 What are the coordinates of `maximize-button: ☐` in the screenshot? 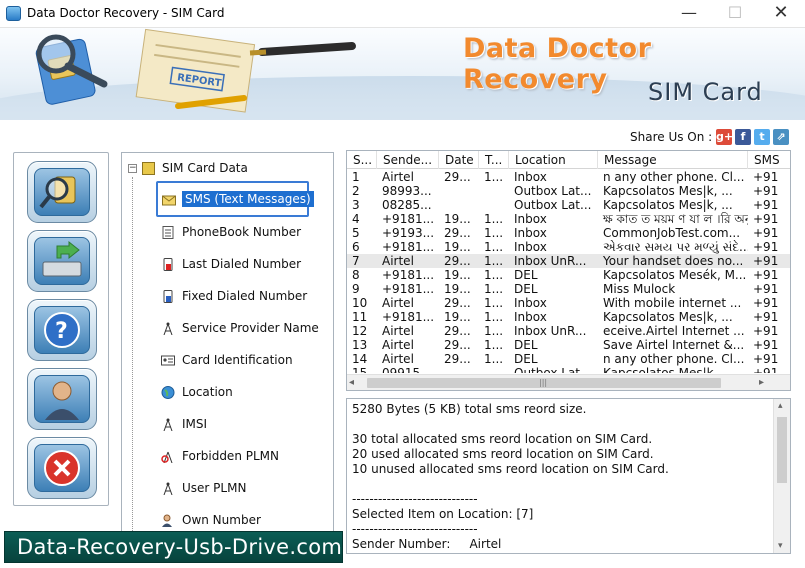 It's located at (735, 14).